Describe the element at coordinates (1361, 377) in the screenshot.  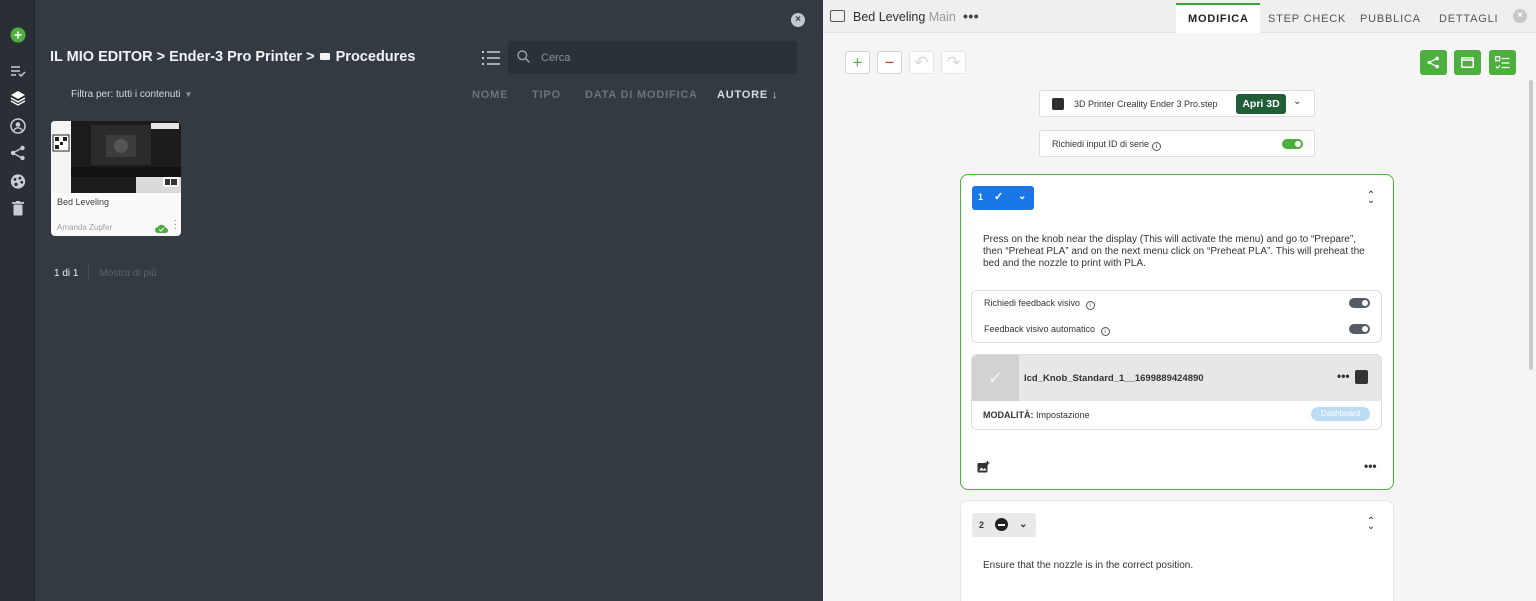
I see `delete-media-icon` at that location.